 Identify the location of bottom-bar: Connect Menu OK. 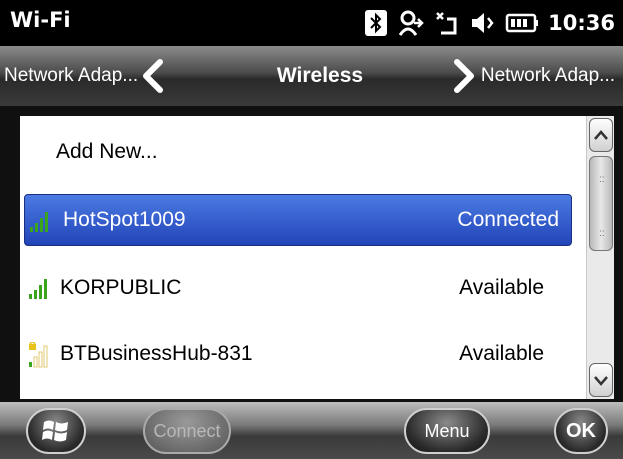
(311, 430).